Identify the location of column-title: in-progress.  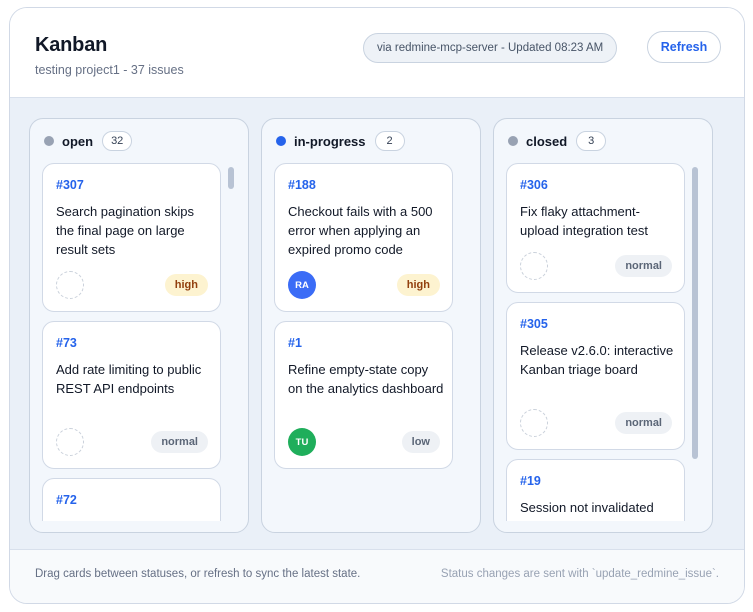
(330, 141).